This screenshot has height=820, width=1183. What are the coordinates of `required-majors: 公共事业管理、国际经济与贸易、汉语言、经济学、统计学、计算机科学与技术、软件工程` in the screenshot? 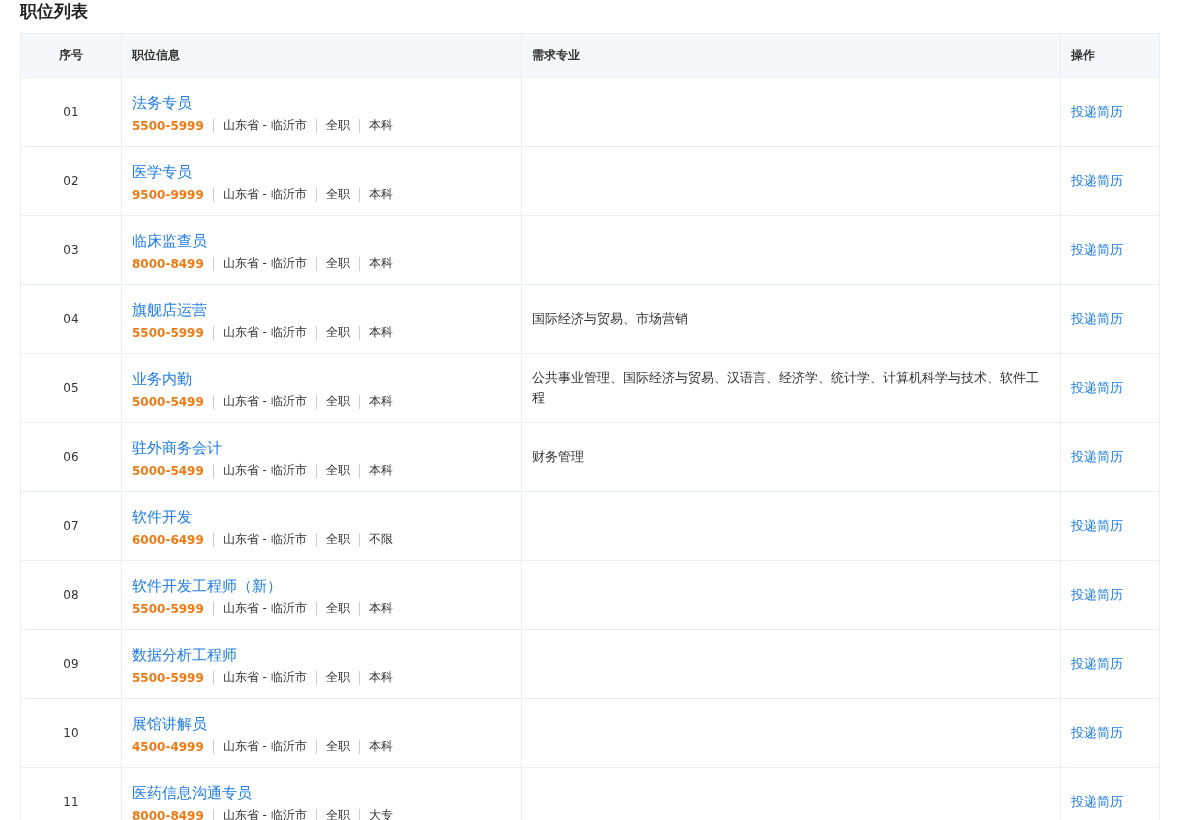 It's located at (786, 388).